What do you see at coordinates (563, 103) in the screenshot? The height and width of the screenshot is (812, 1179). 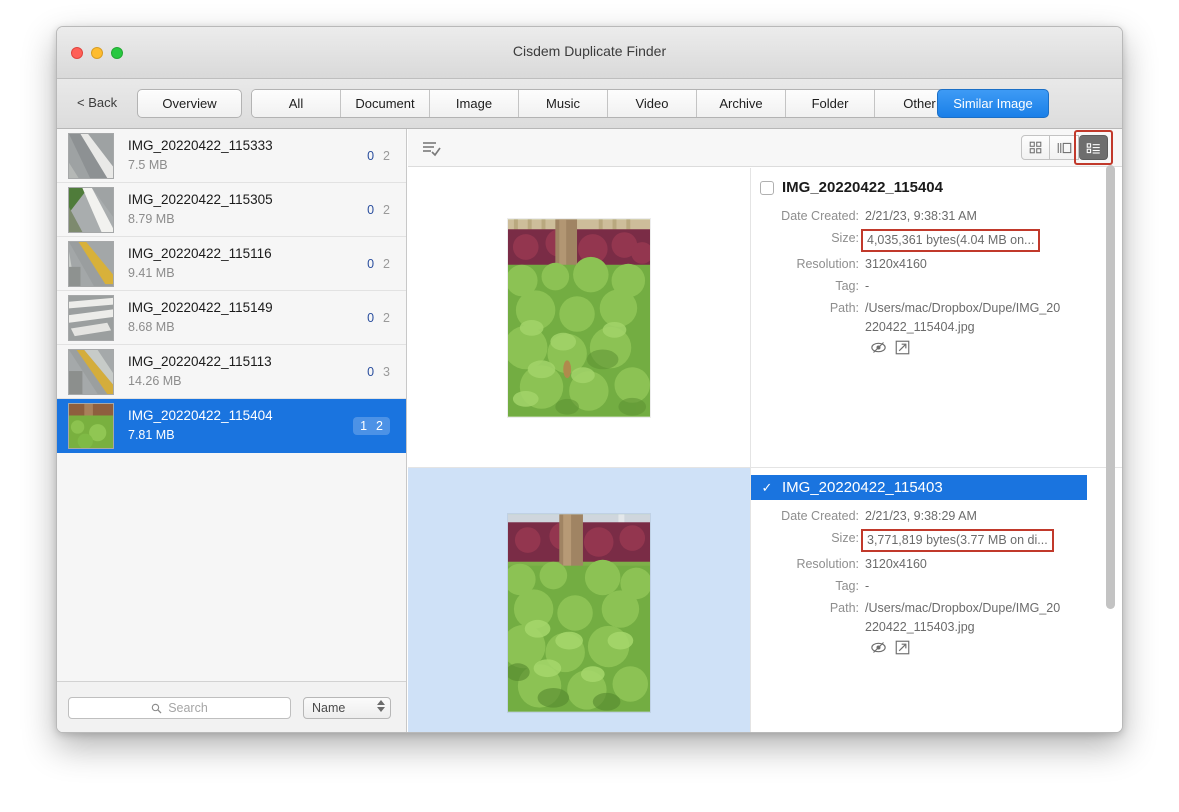 I see `tab-music: Music` at bounding box center [563, 103].